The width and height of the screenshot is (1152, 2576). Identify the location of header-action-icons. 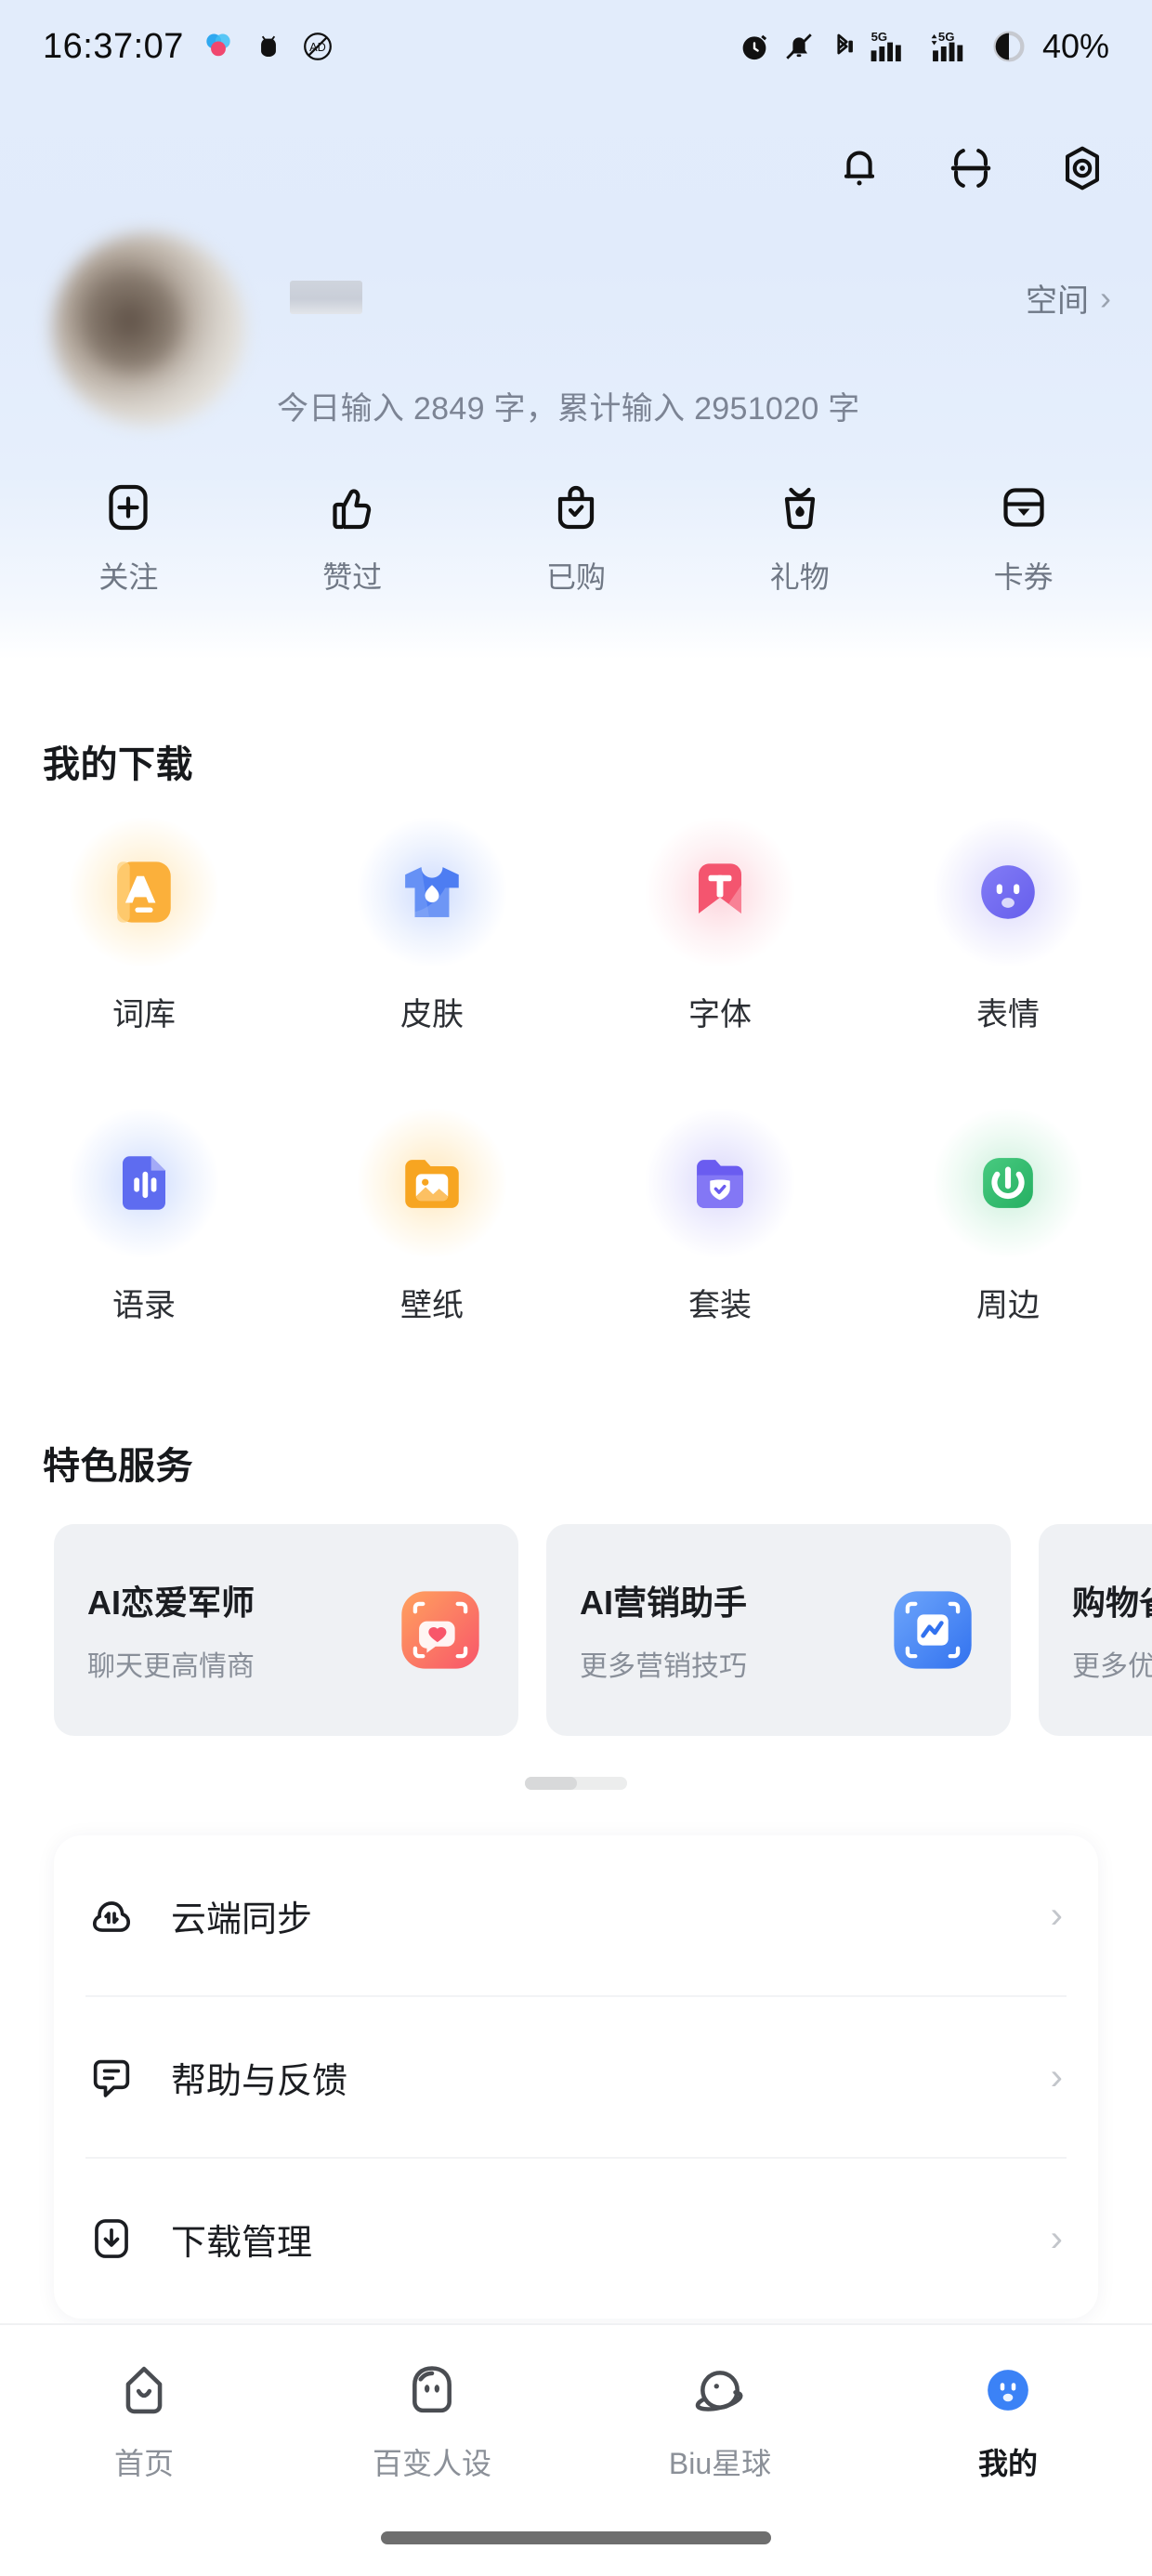
(971, 168).